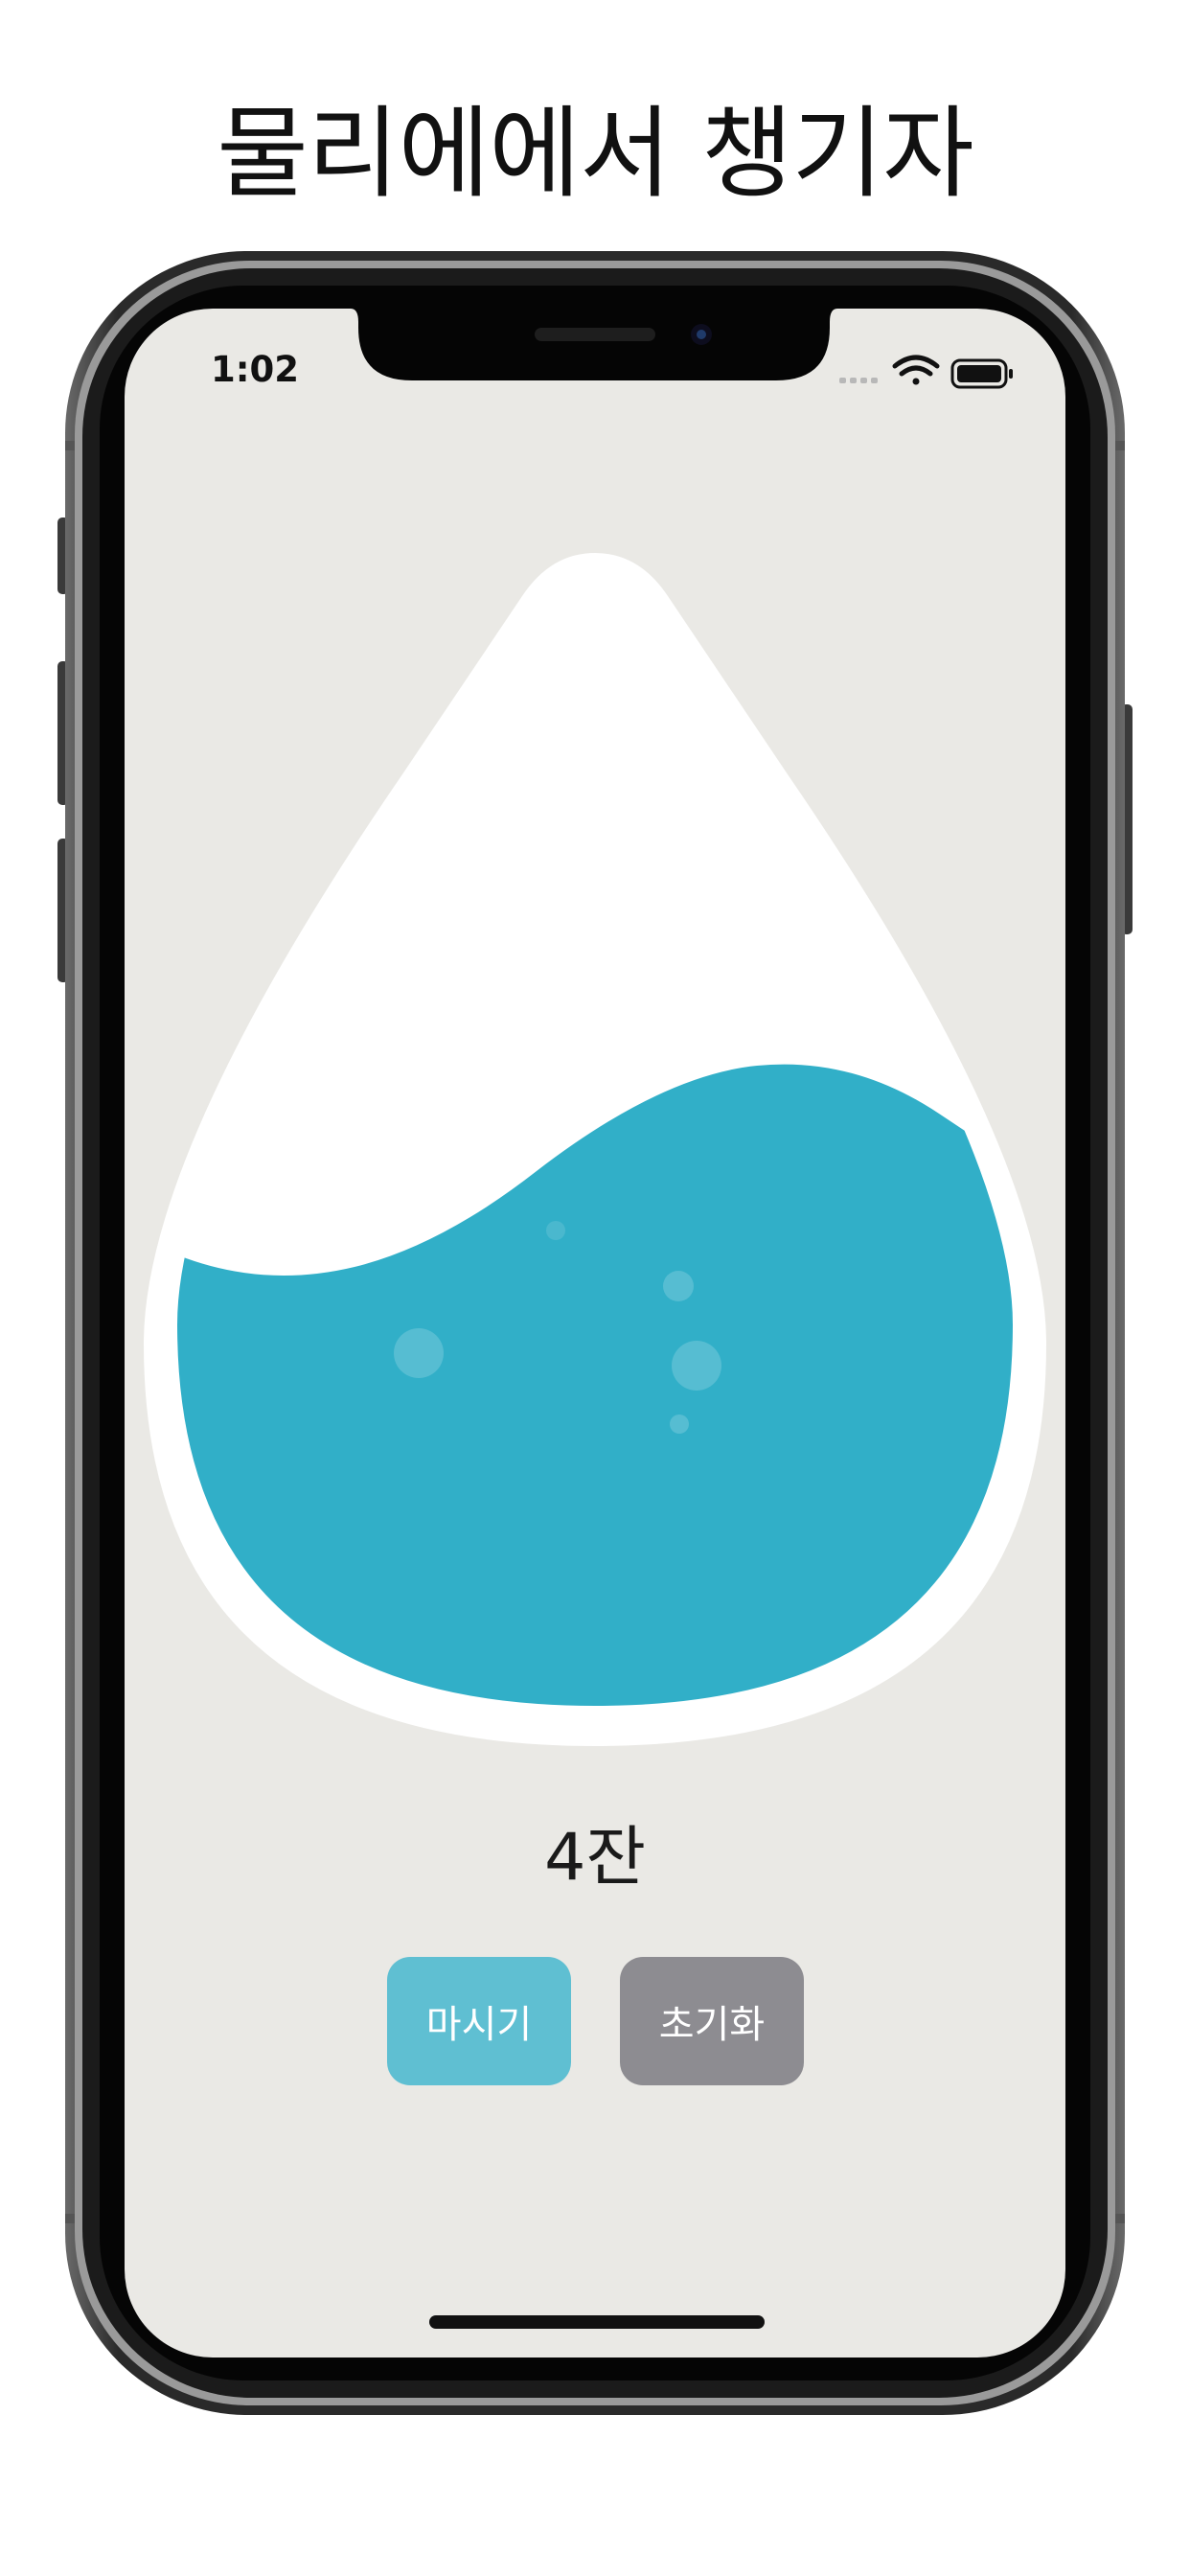 The width and height of the screenshot is (1190, 2576). I want to click on drink-button: 마시기, so click(479, 2021).